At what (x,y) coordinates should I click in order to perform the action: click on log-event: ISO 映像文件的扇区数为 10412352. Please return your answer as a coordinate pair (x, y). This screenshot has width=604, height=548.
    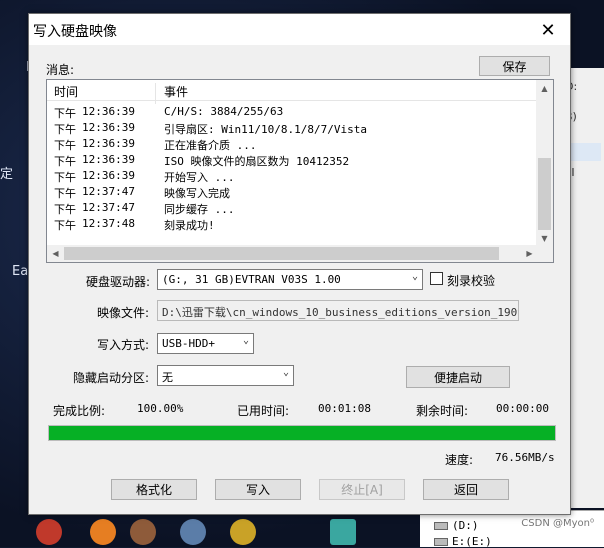
    Looking at the image, I should click on (257, 161).